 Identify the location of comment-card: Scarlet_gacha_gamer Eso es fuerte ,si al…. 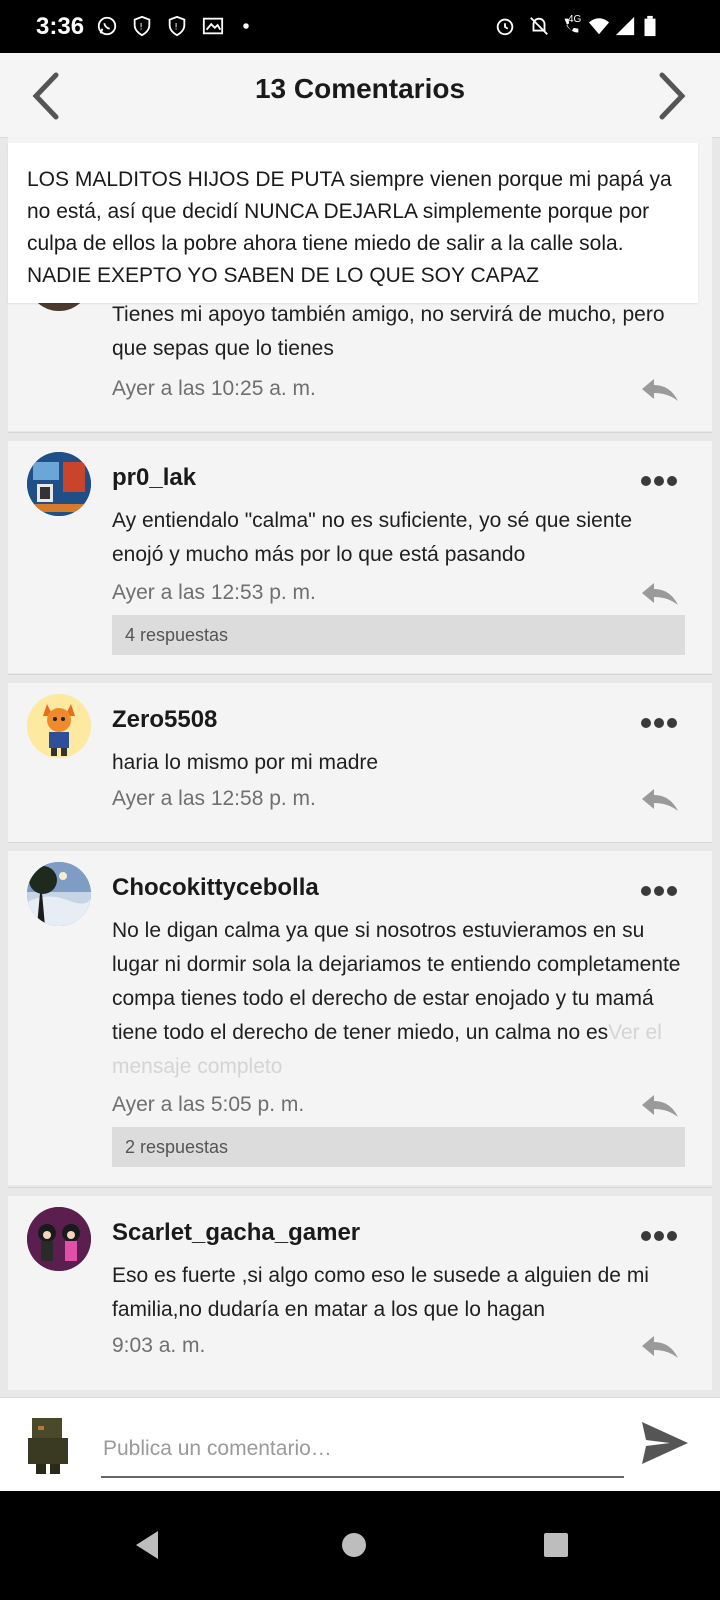
(360, 1293).